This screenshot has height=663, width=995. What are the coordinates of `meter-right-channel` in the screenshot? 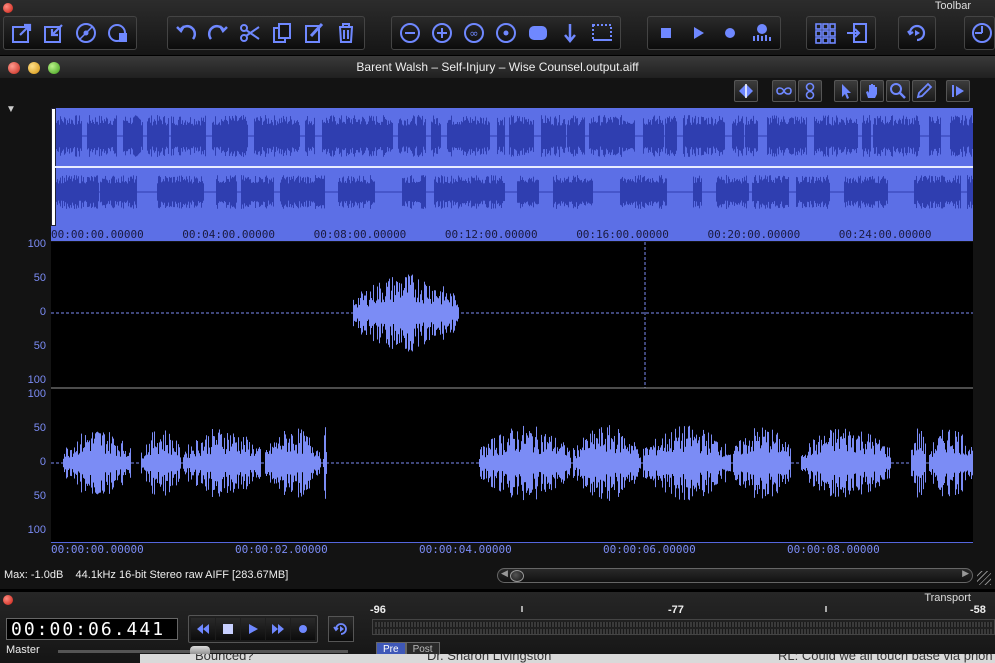 It's located at (683, 631).